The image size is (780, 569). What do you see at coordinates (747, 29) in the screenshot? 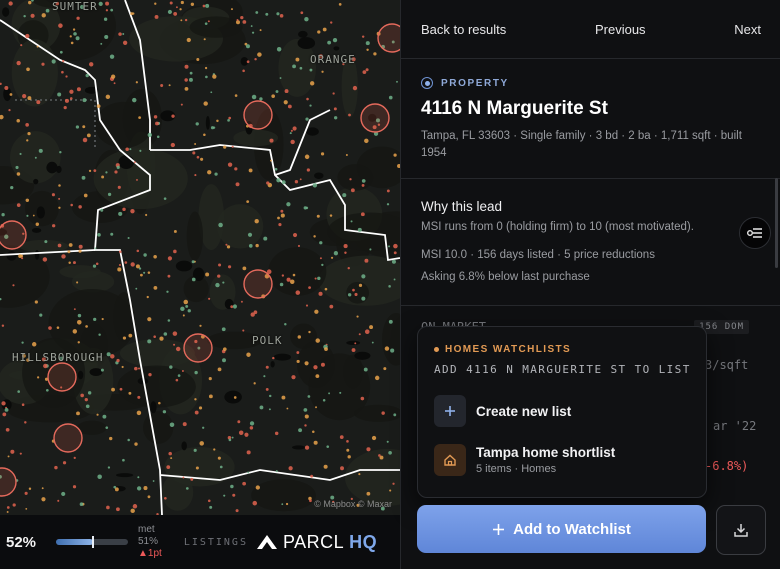
I see `next-button: Next` at bounding box center [747, 29].